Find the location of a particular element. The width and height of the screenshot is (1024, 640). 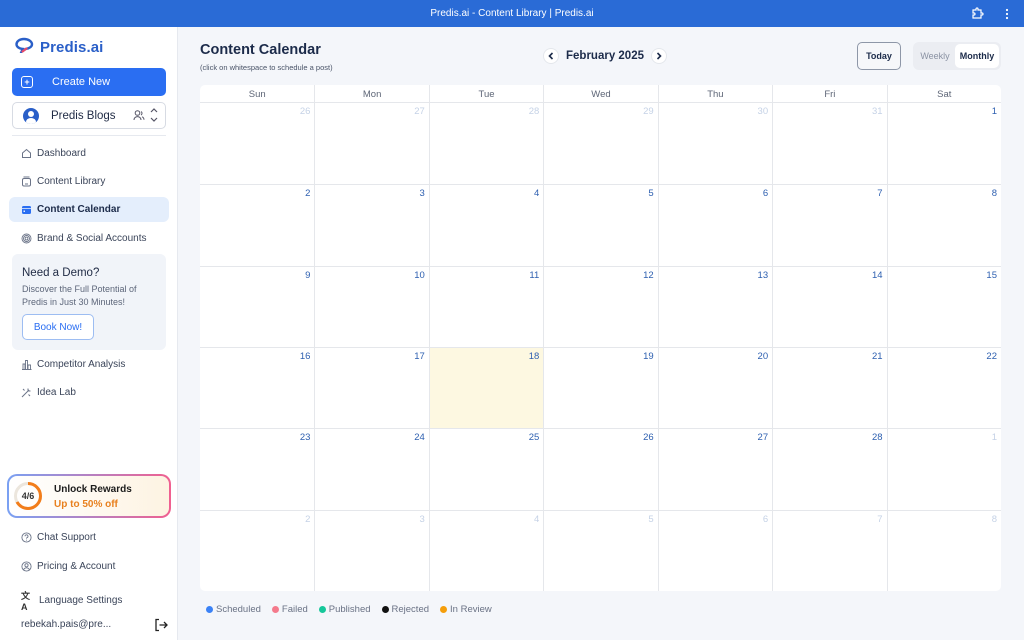

day-of-week-header: Mon is located at coordinates (371, 94).